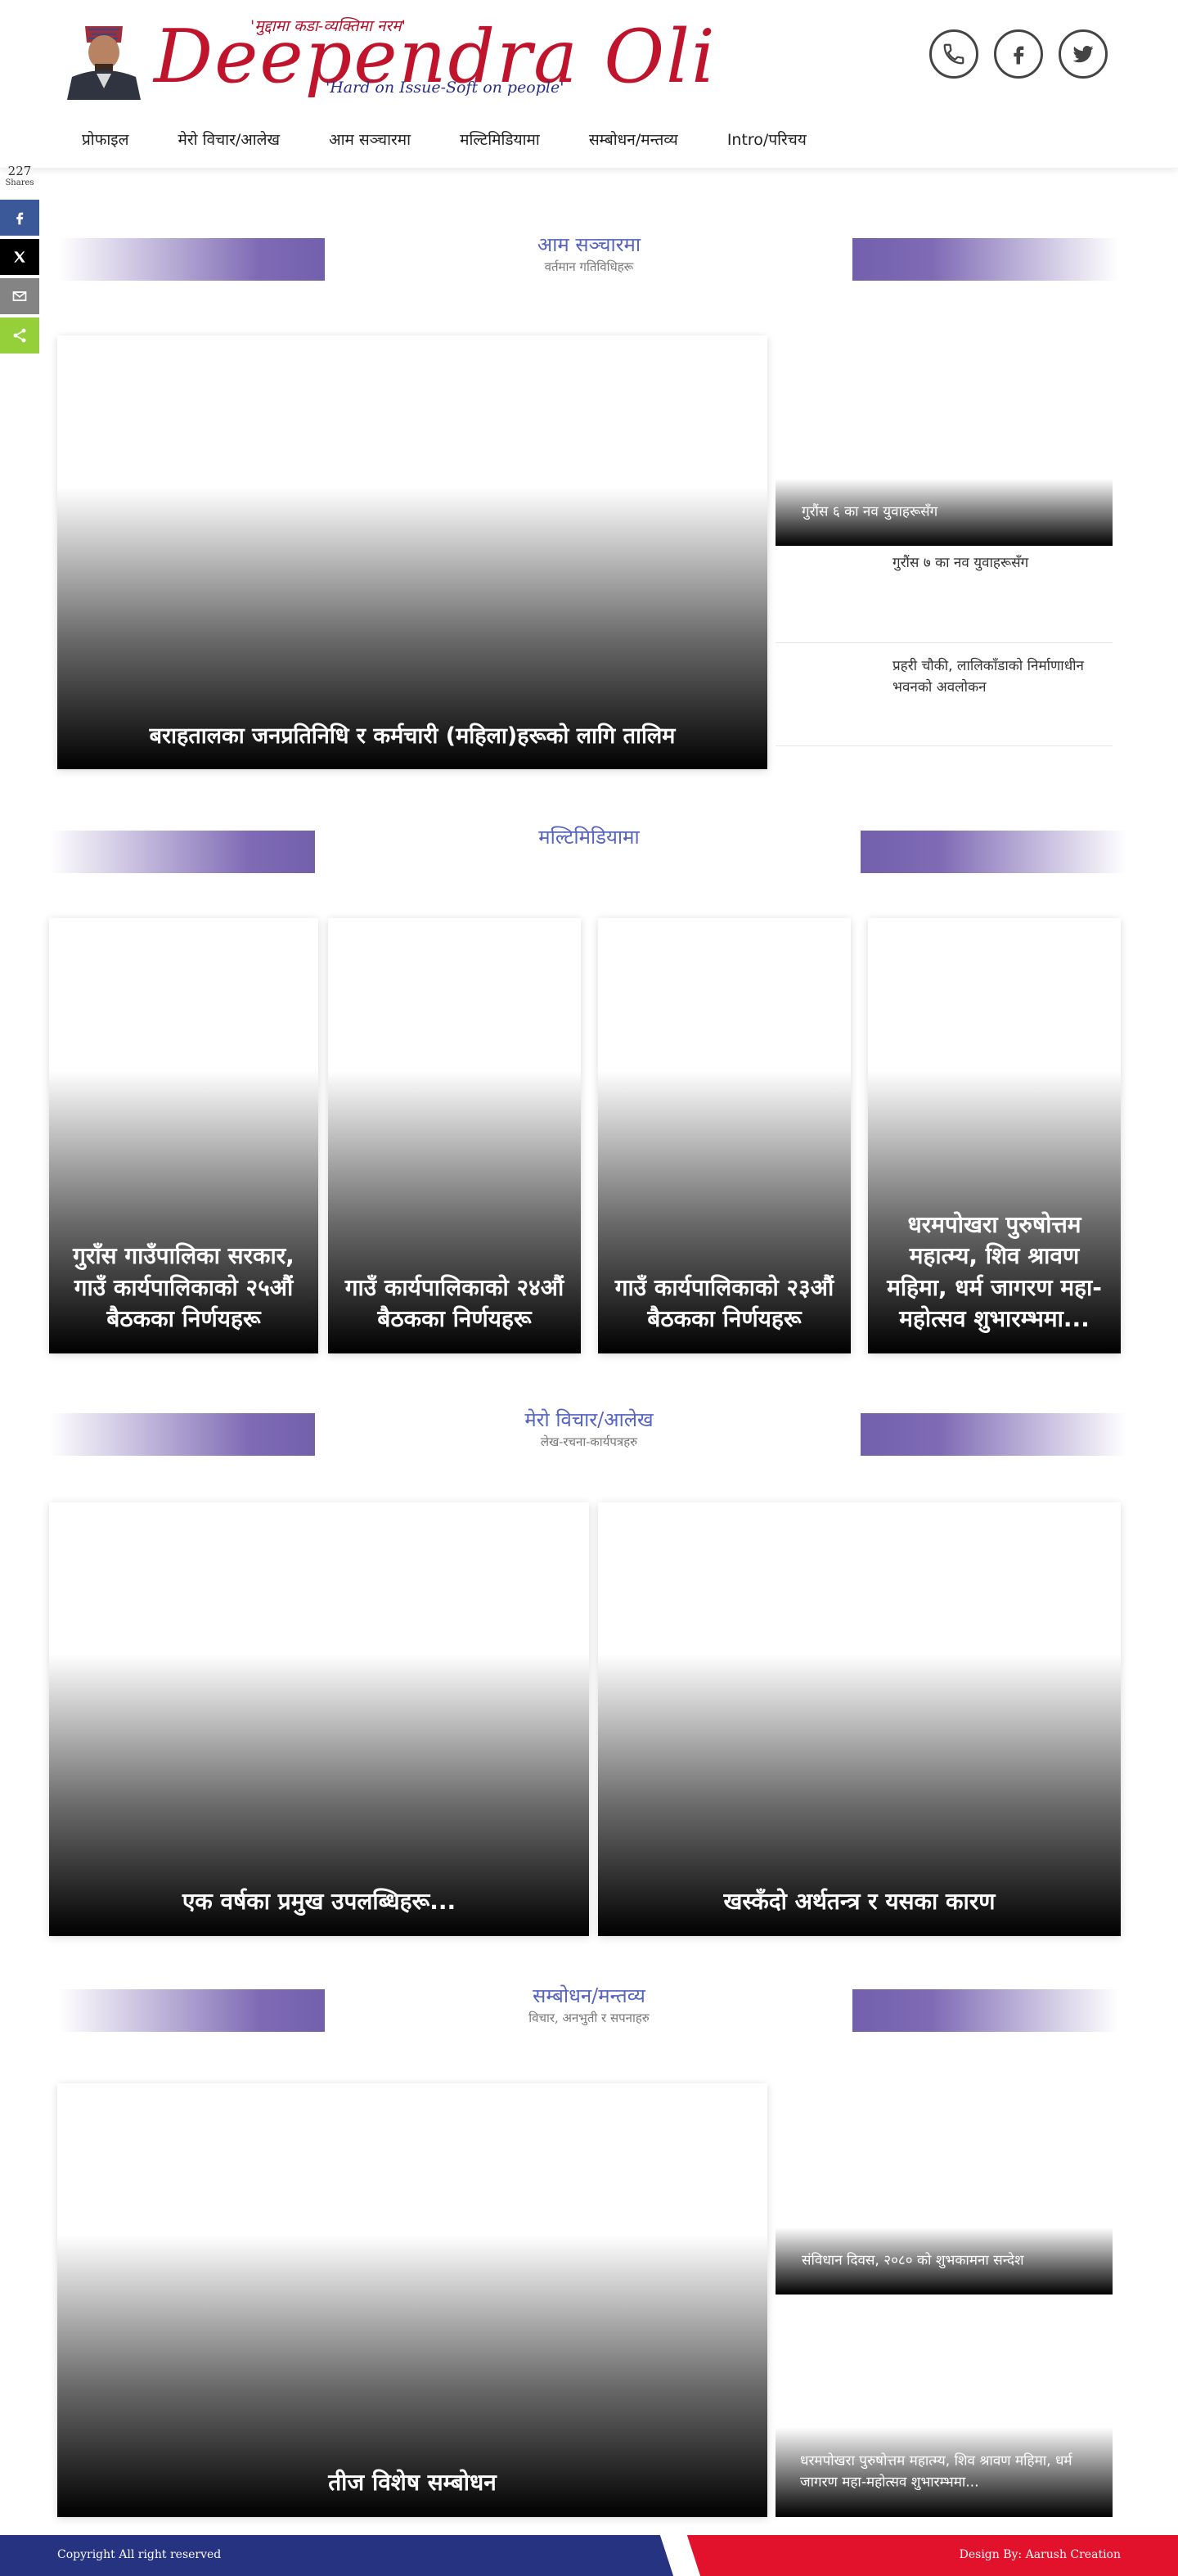 The width and height of the screenshot is (1178, 2576). I want to click on email-icon, so click(19, 296).